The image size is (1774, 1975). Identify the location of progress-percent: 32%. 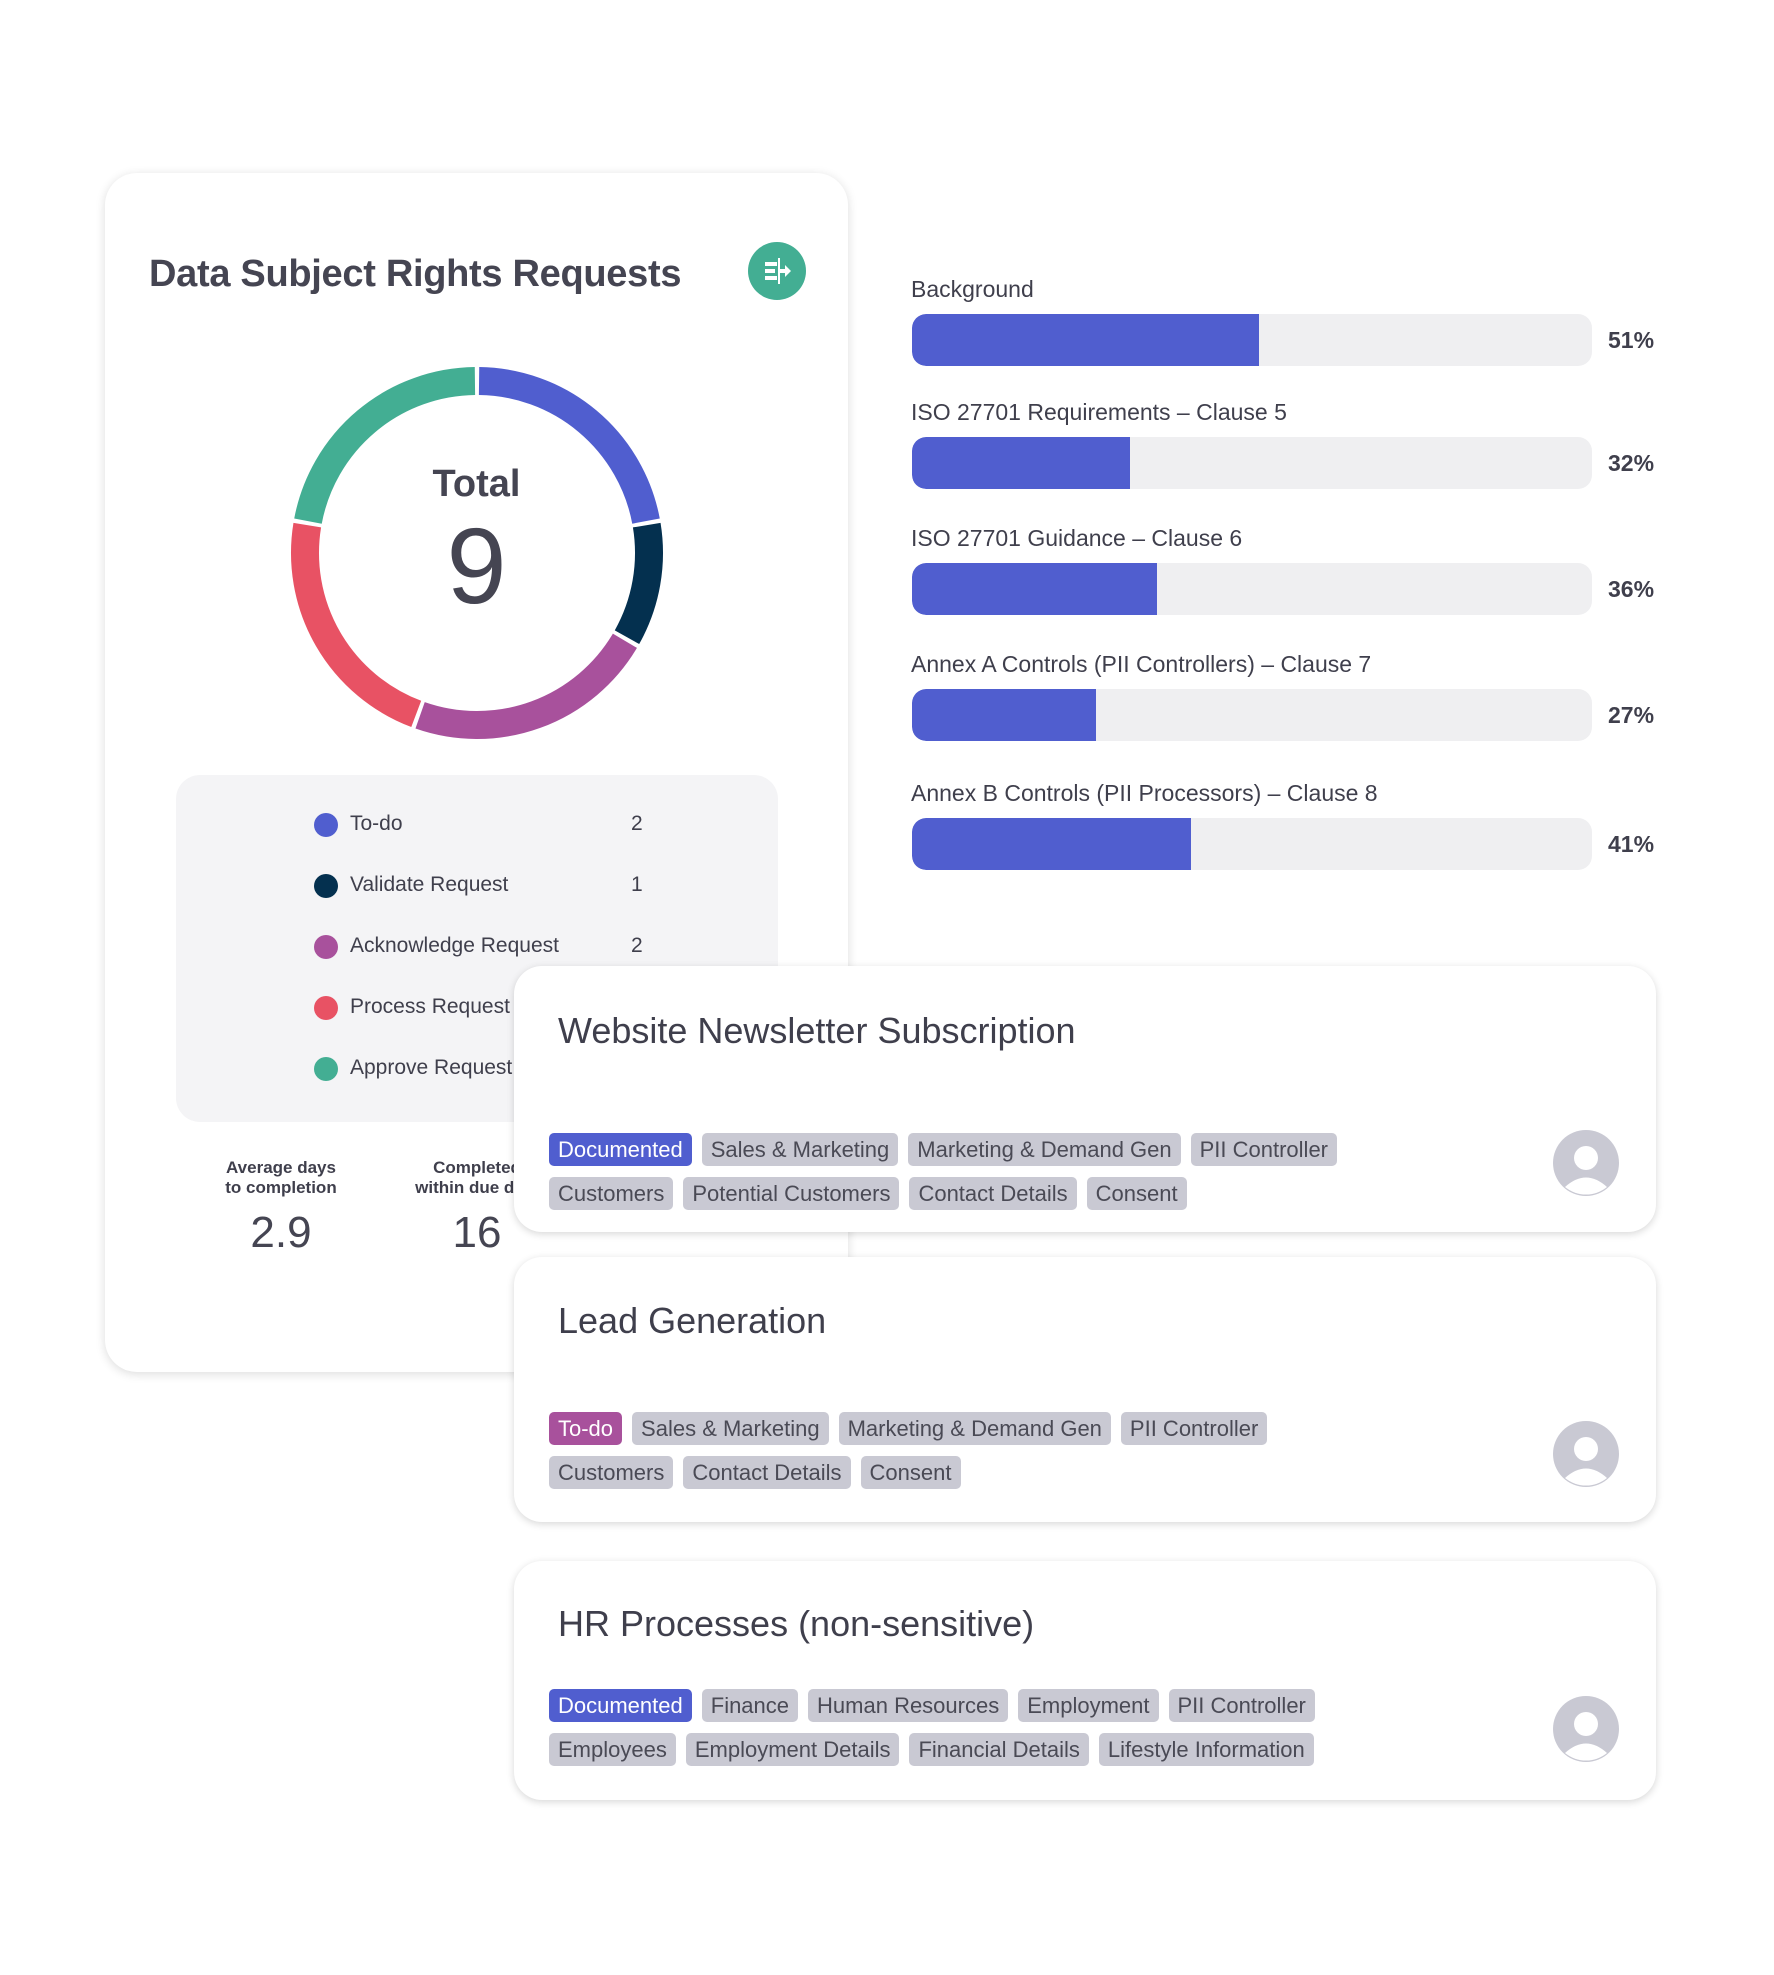
(1631, 463).